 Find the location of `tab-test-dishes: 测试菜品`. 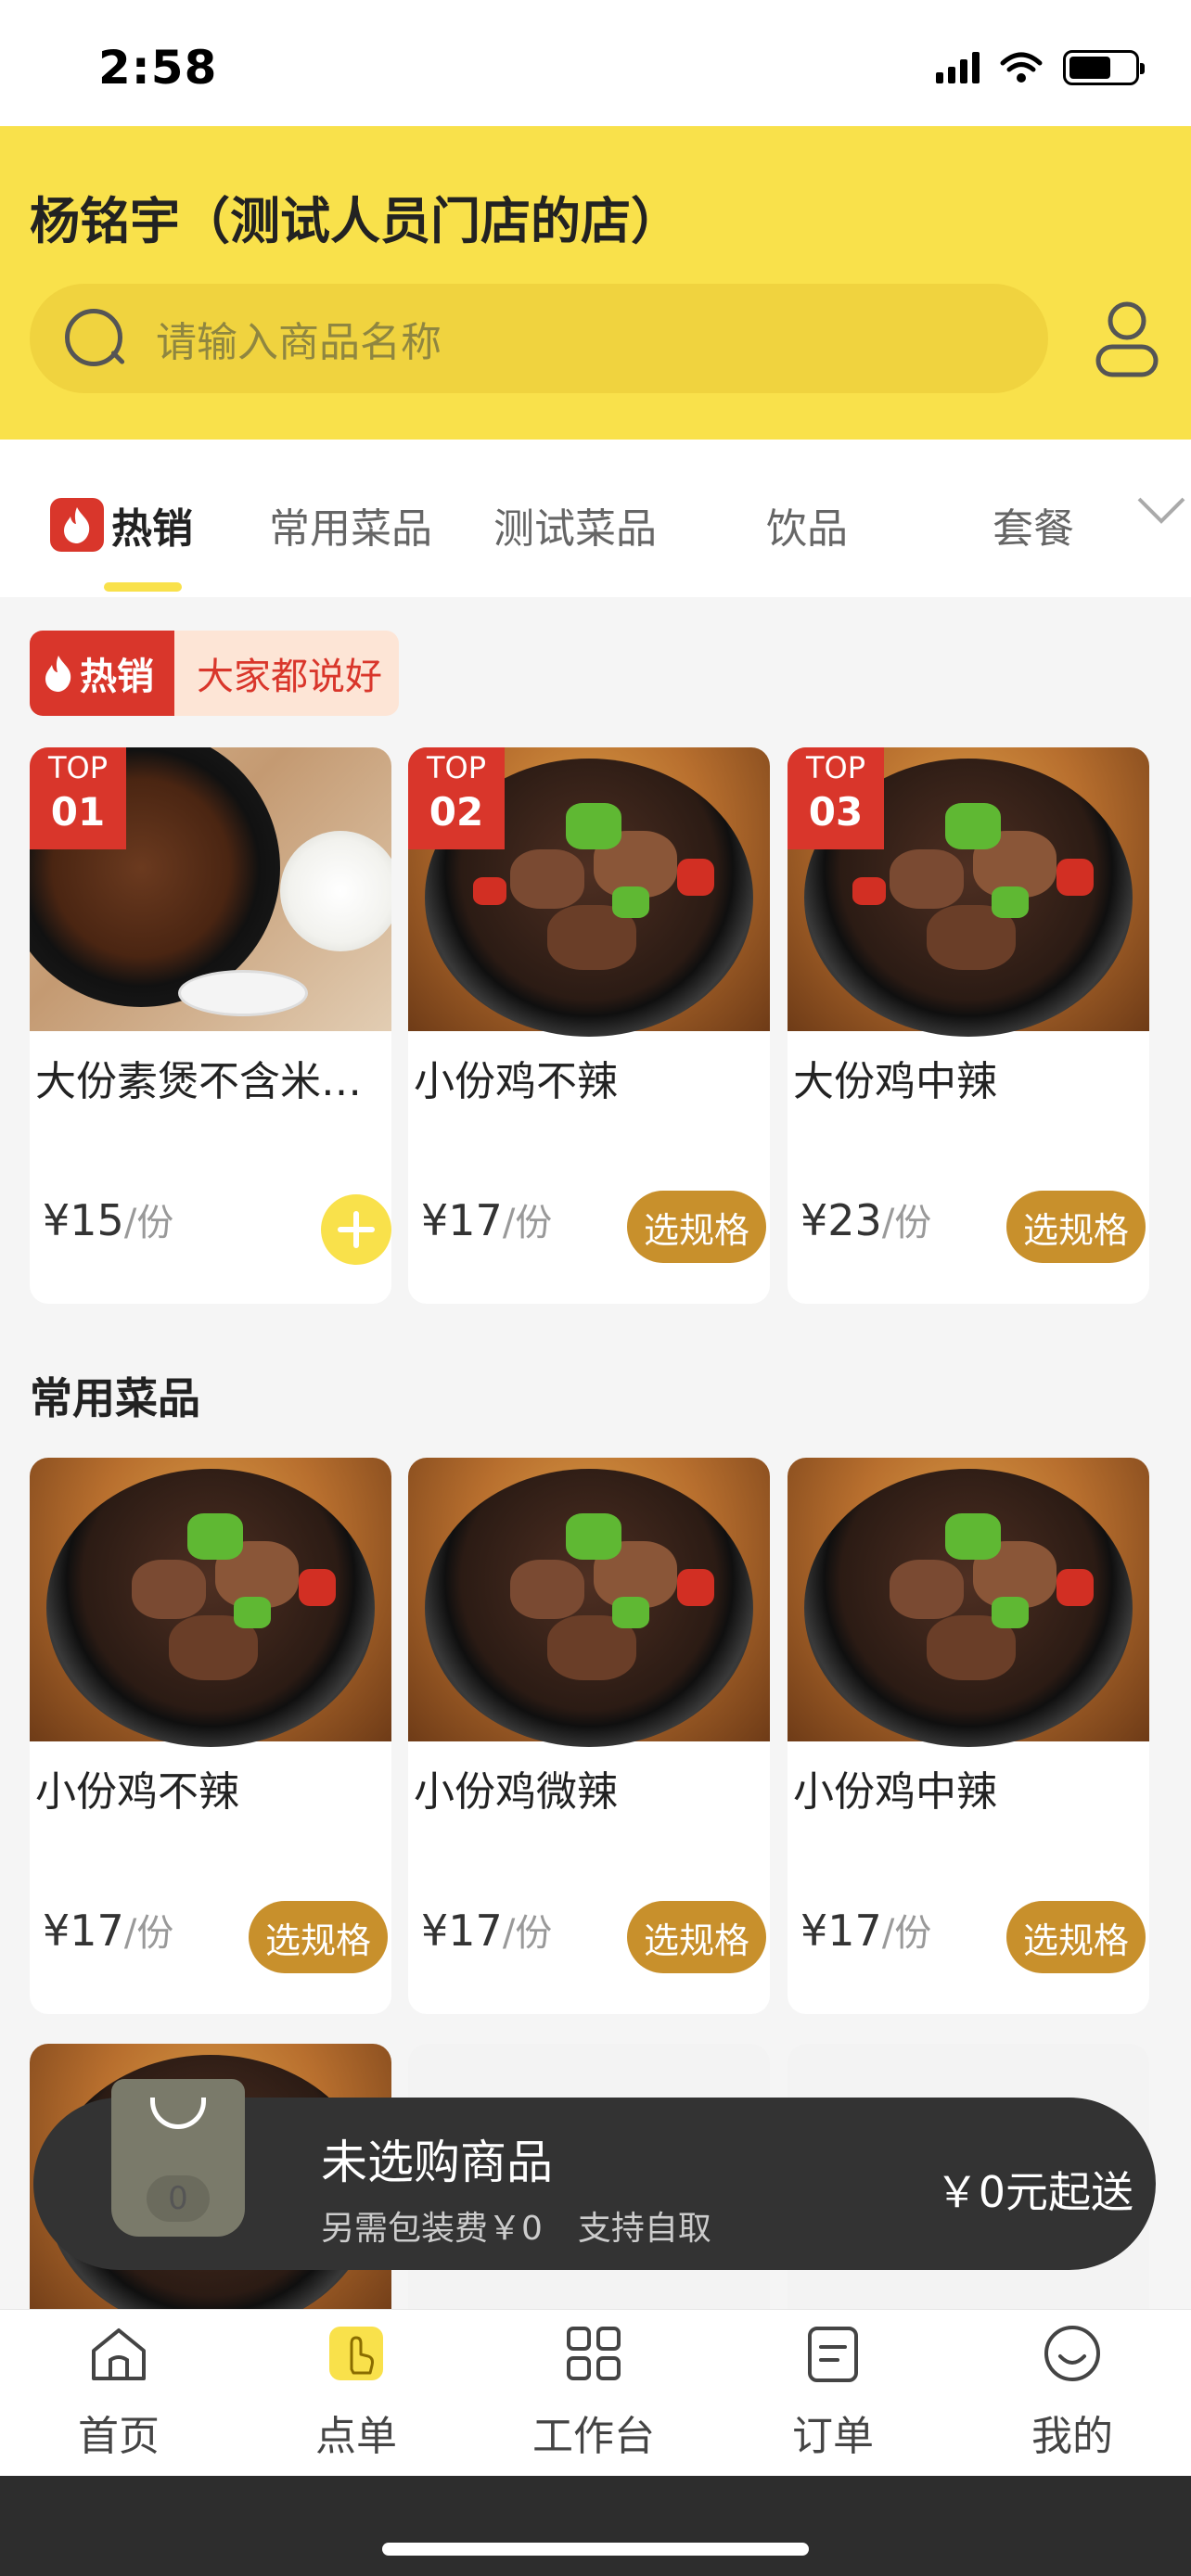

tab-test-dishes: 测试菜品 is located at coordinates (575, 525).